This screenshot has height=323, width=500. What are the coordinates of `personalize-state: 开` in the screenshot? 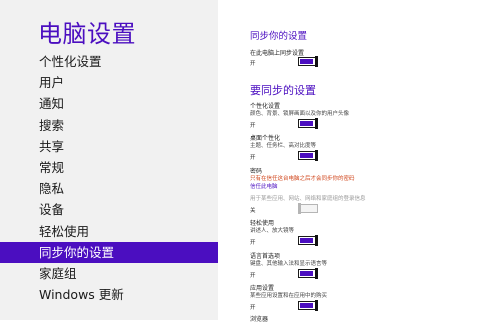 It's located at (253, 126).